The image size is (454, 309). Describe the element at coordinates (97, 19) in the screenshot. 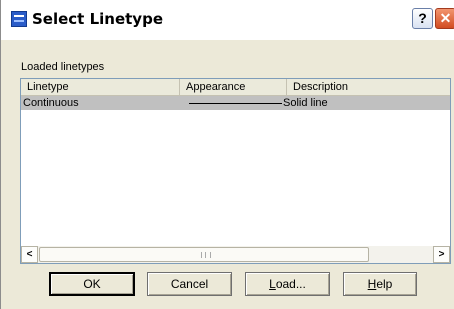

I see `dialog-title: Select Linetype` at that location.